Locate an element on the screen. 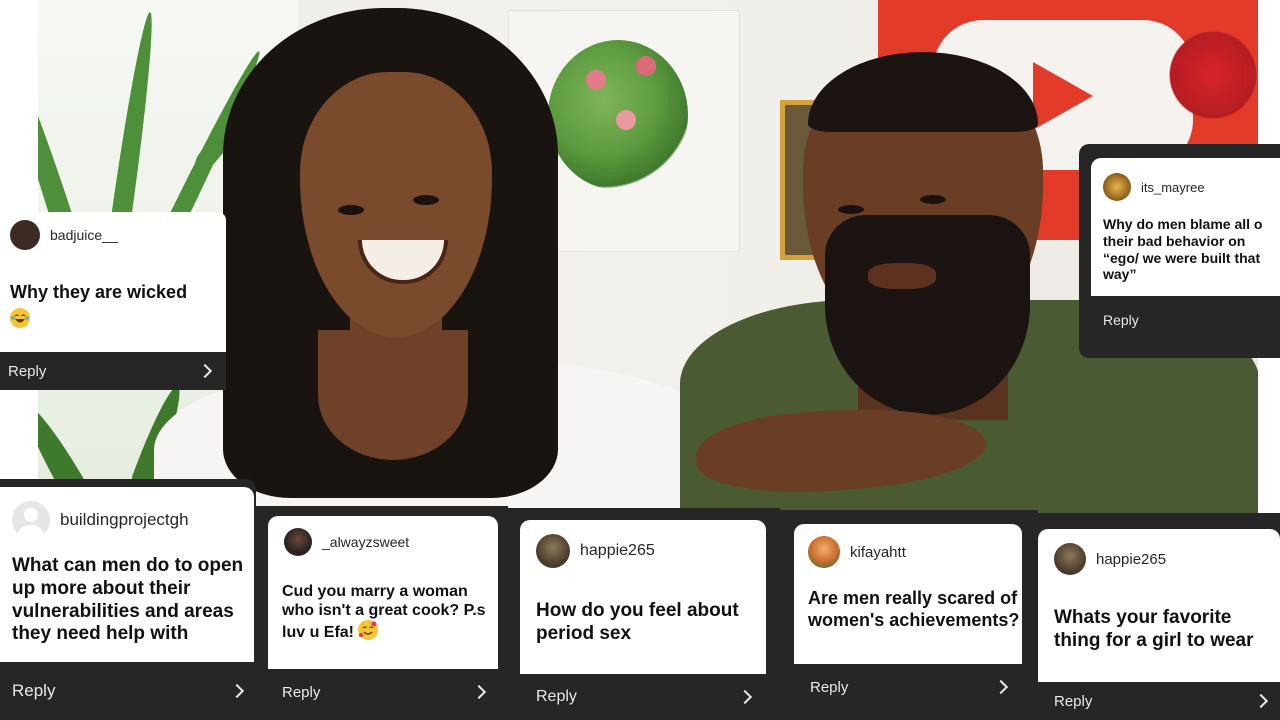  comment-card: badjuice__ Why they are wicked Reply is located at coordinates (113, 301).